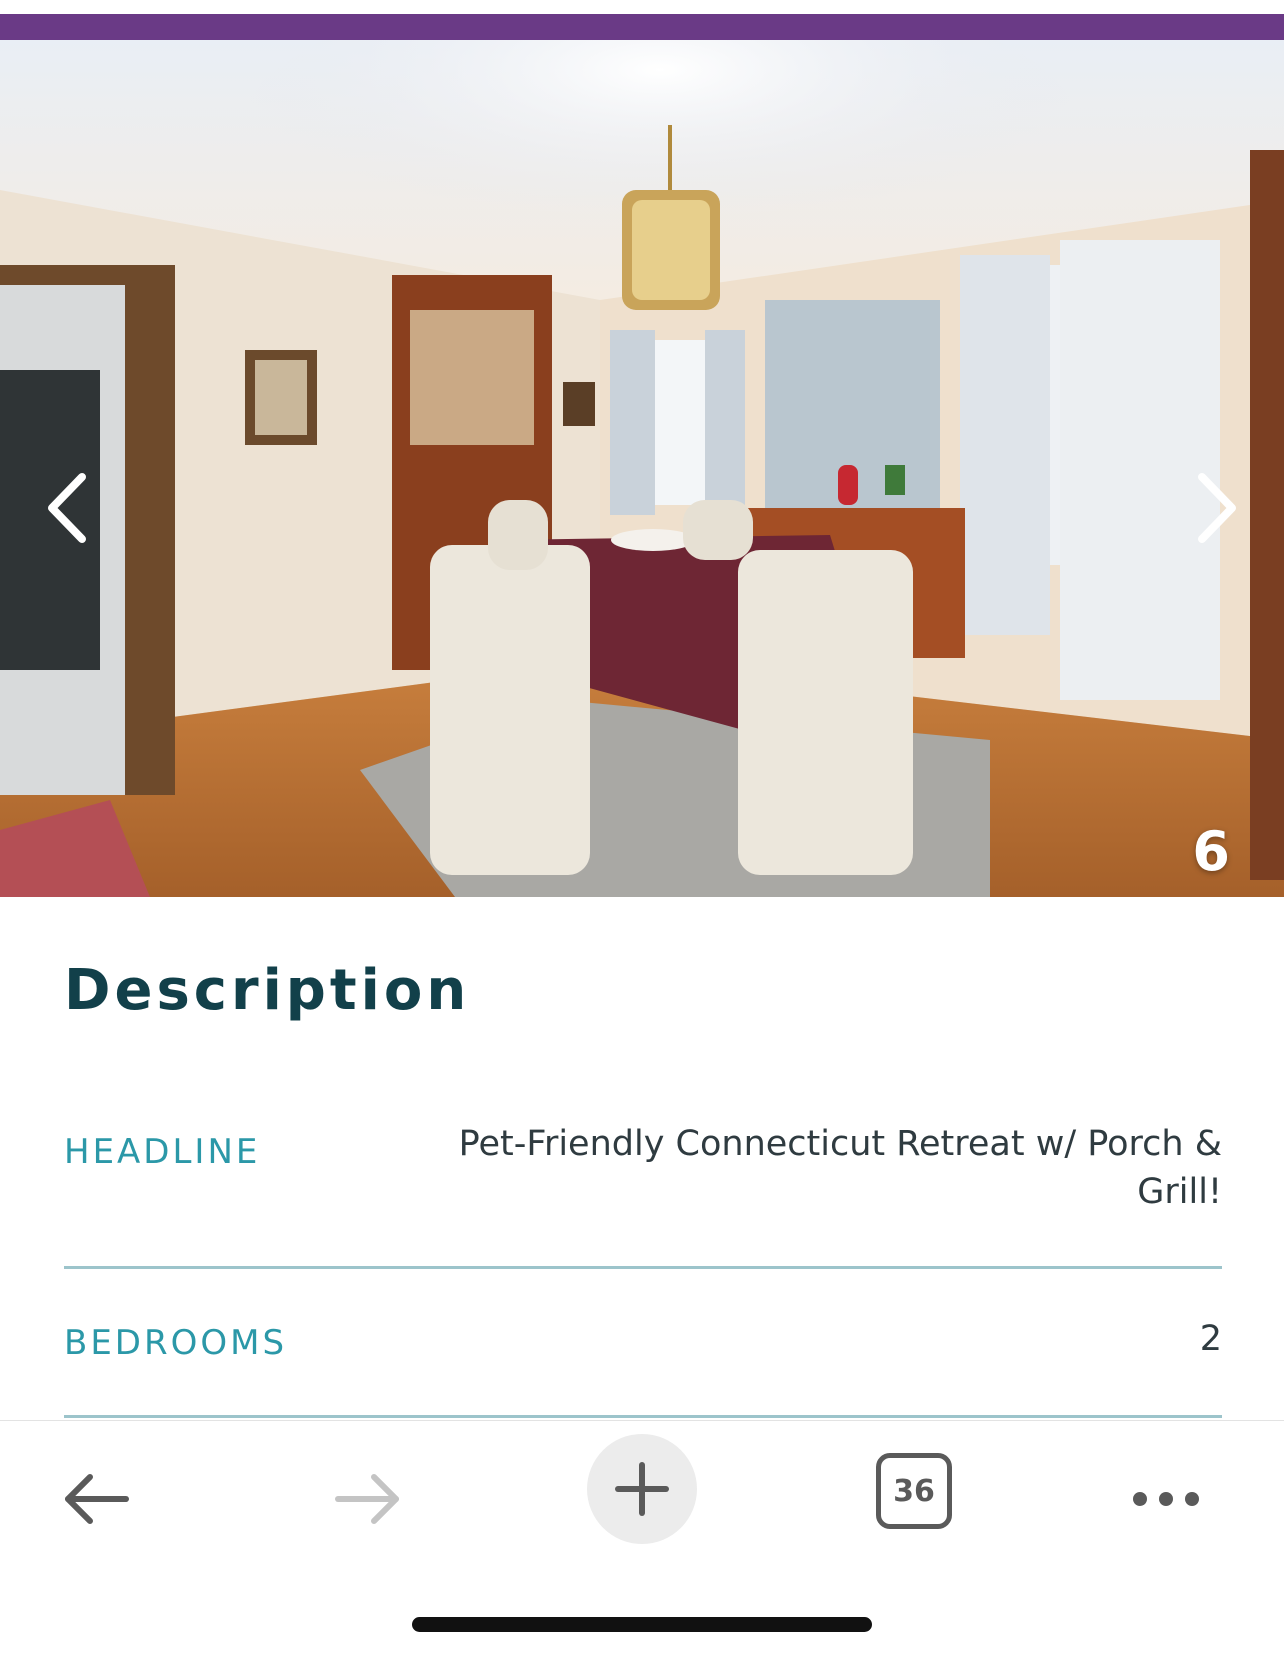 Image resolution: width=1284 pixels, height=1655 pixels. Describe the element at coordinates (267, 990) in the screenshot. I see `description-title: Description` at that location.